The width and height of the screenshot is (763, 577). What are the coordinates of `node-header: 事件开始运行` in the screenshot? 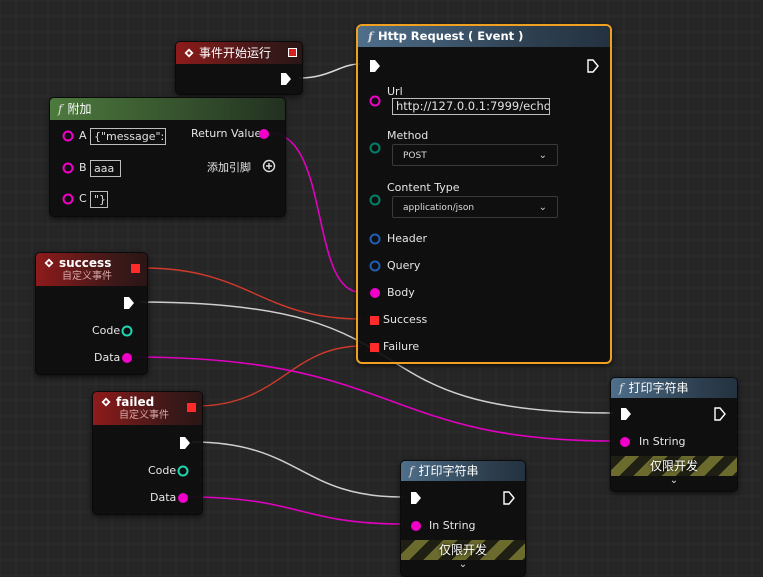 It's located at (239, 53).